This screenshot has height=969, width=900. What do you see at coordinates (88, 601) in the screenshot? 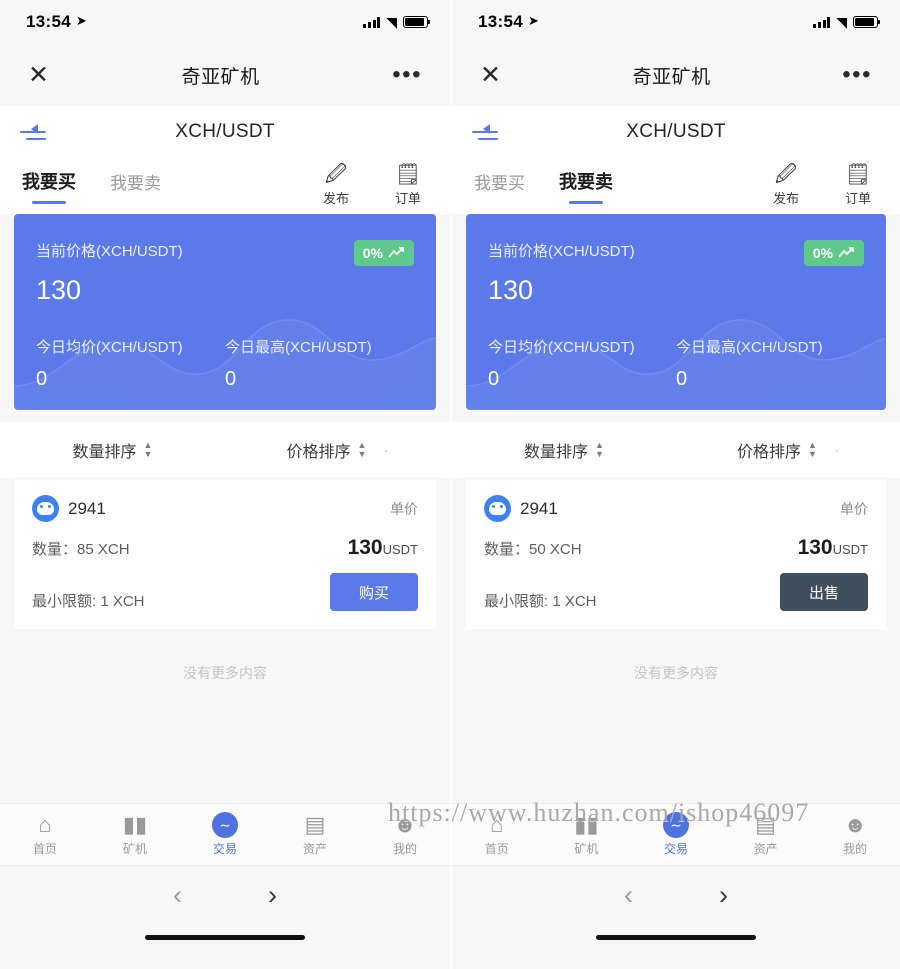
I see `offer-min-limit: 最小限额: 1 XCH` at bounding box center [88, 601].